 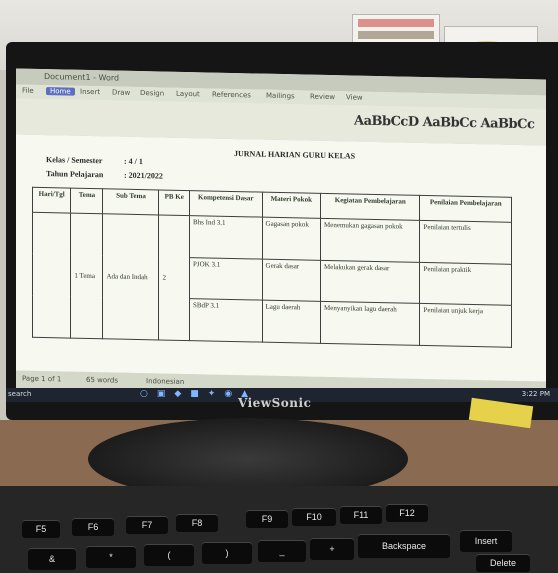 What do you see at coordinates (226, 204) in the screenshot?
I see `header-kd: Kompetensi Dasar` at bounding box center [226, 204].